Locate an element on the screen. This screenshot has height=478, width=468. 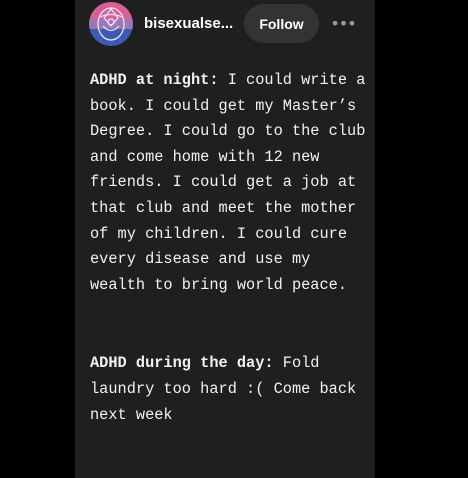
follow-button: Follow is located at coordinates (281, 23).